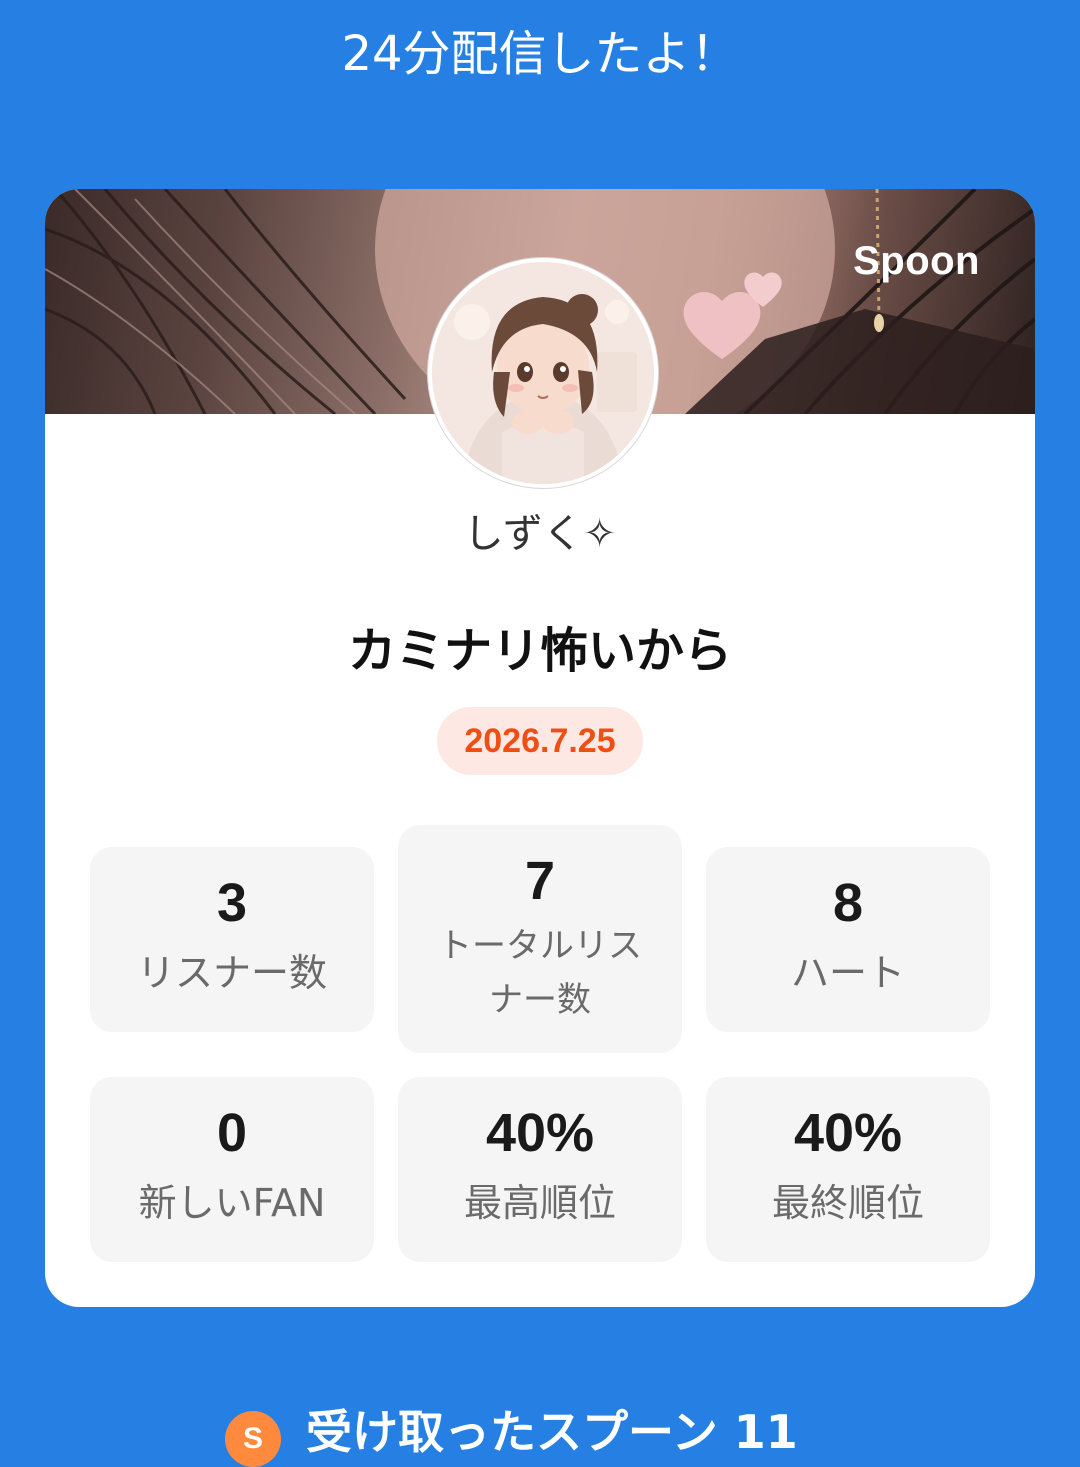  Describe the element at coordinates (539, 651) in the screenshot. I see `stream-title: カミナリ怖いから` at that location.